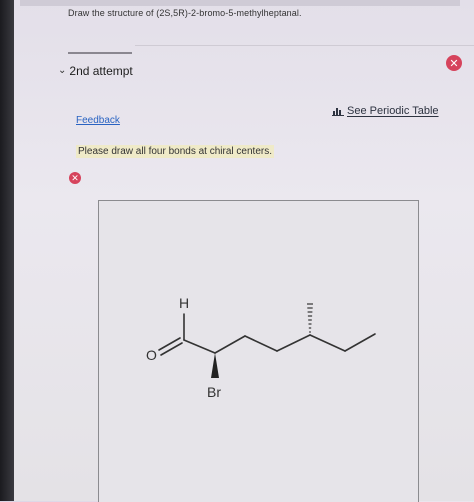 Image resolution: width=474 pixels, height=502 pixels. What do you see at coordinates (151, 355) in the screenshot?
I see `atom-oxygen: O` at bounding box center [151, 355].